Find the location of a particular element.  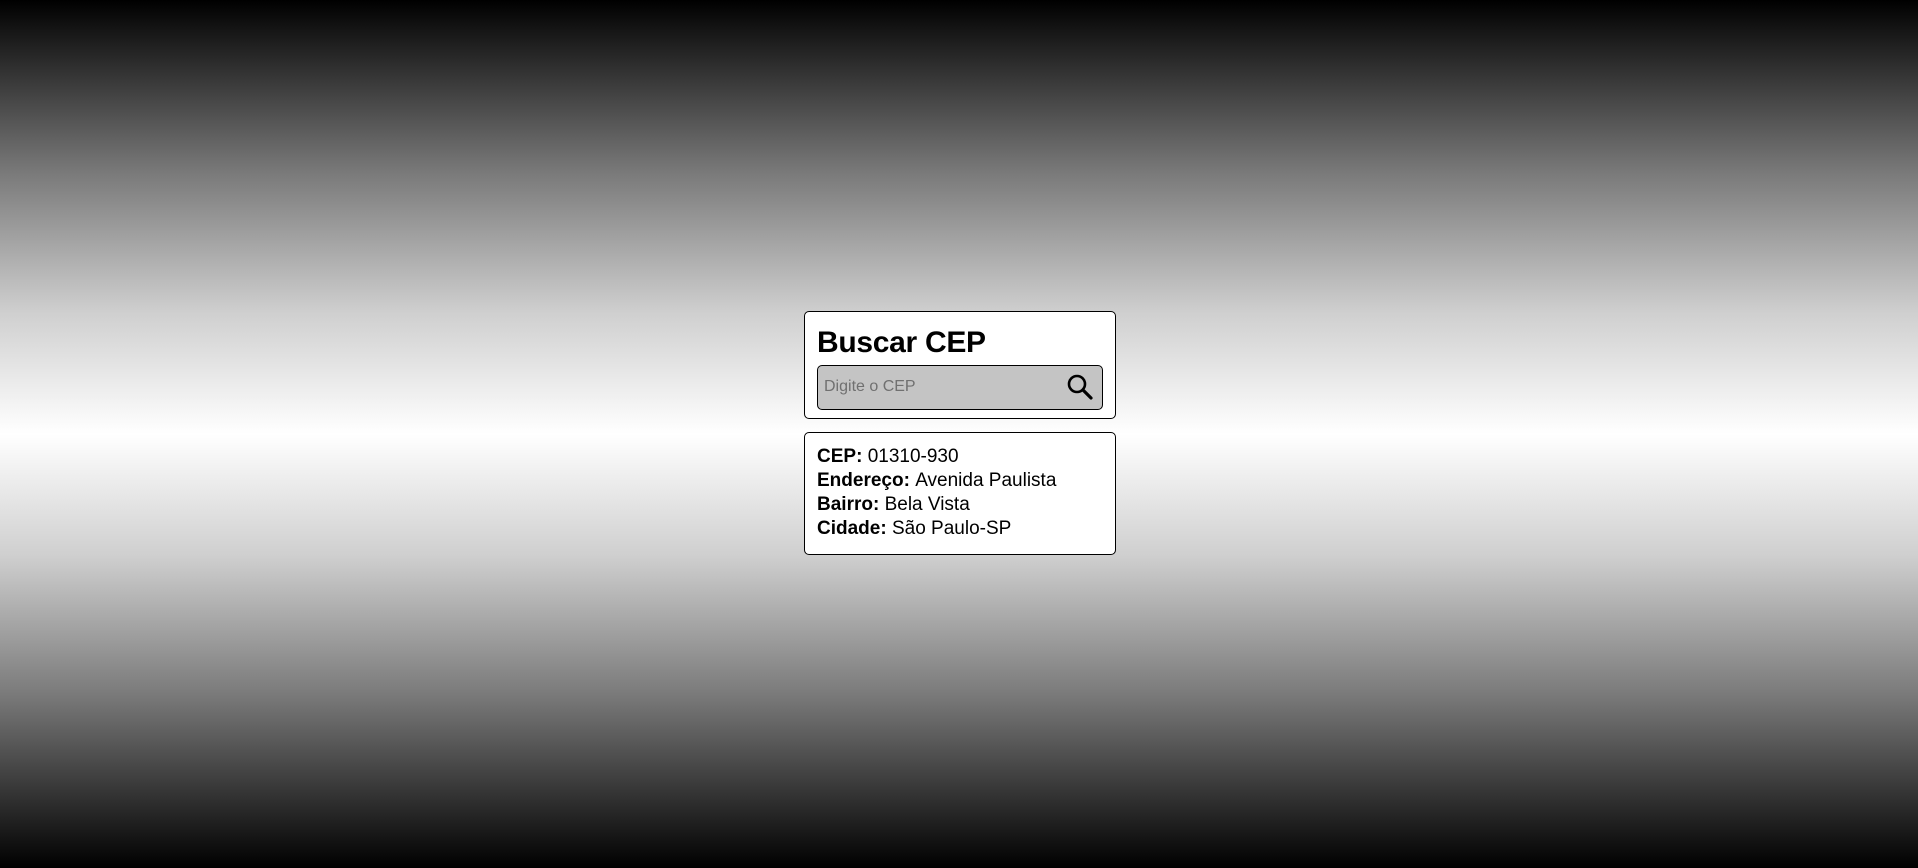

cep-label: CEP: is located at coordinates (842, 456).